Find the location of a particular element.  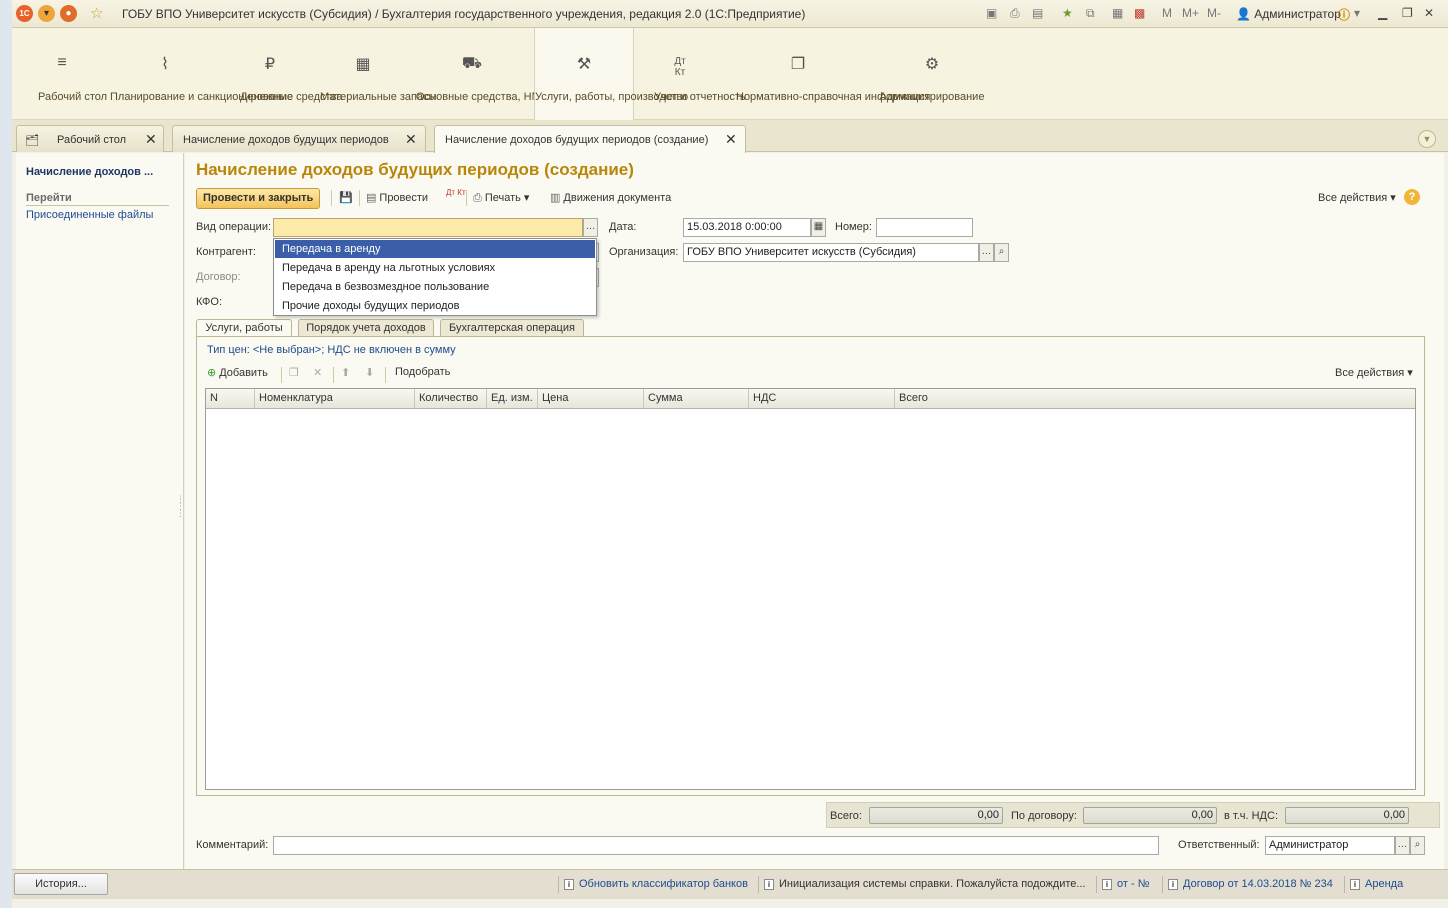

calendar-icon: ▩ is located at coordinates (1139, 13).